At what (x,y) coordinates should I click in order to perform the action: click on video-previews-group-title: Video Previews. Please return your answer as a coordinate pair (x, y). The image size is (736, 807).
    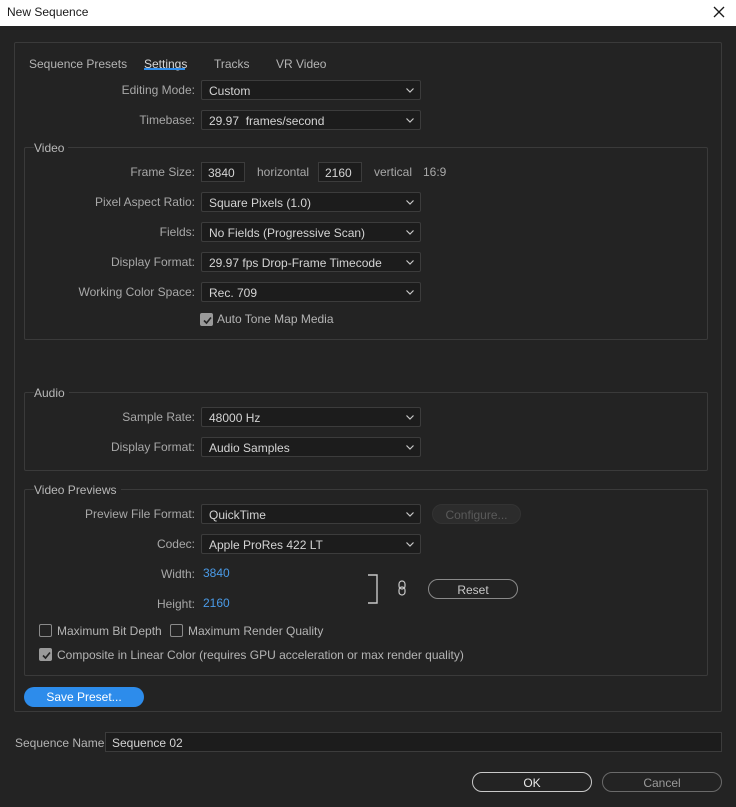
    Looking at the image, I should click on (77, 490).